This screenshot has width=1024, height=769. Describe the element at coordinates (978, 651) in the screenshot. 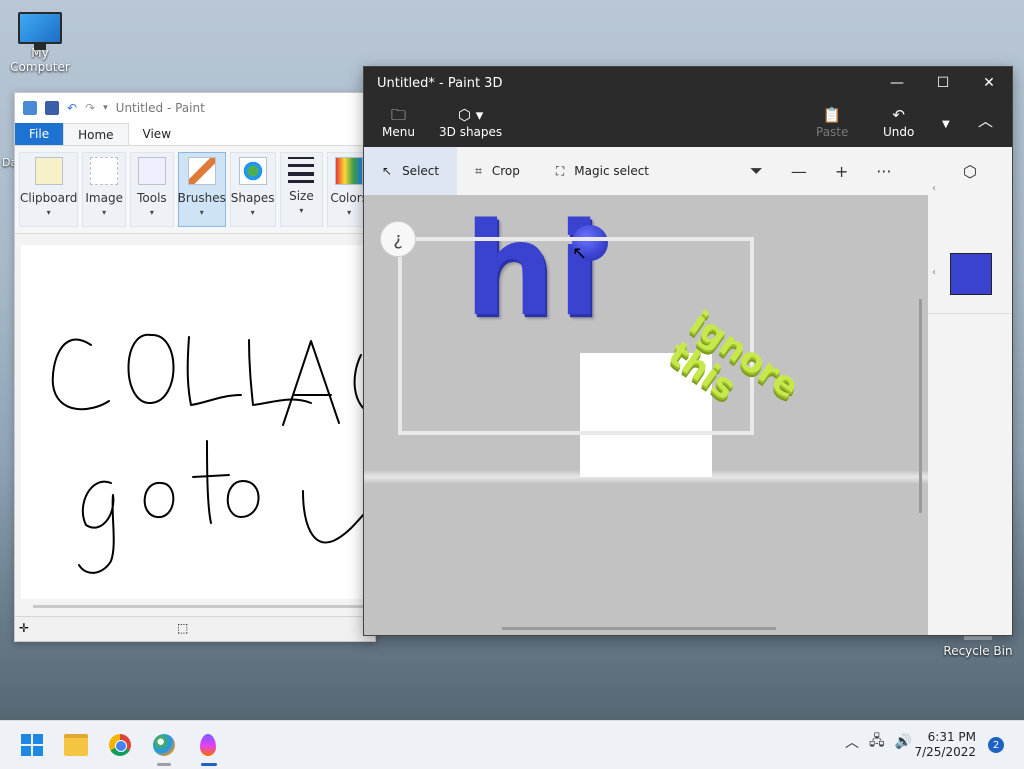

I see `desktop-icon-label: Recycle Bin` at that location.